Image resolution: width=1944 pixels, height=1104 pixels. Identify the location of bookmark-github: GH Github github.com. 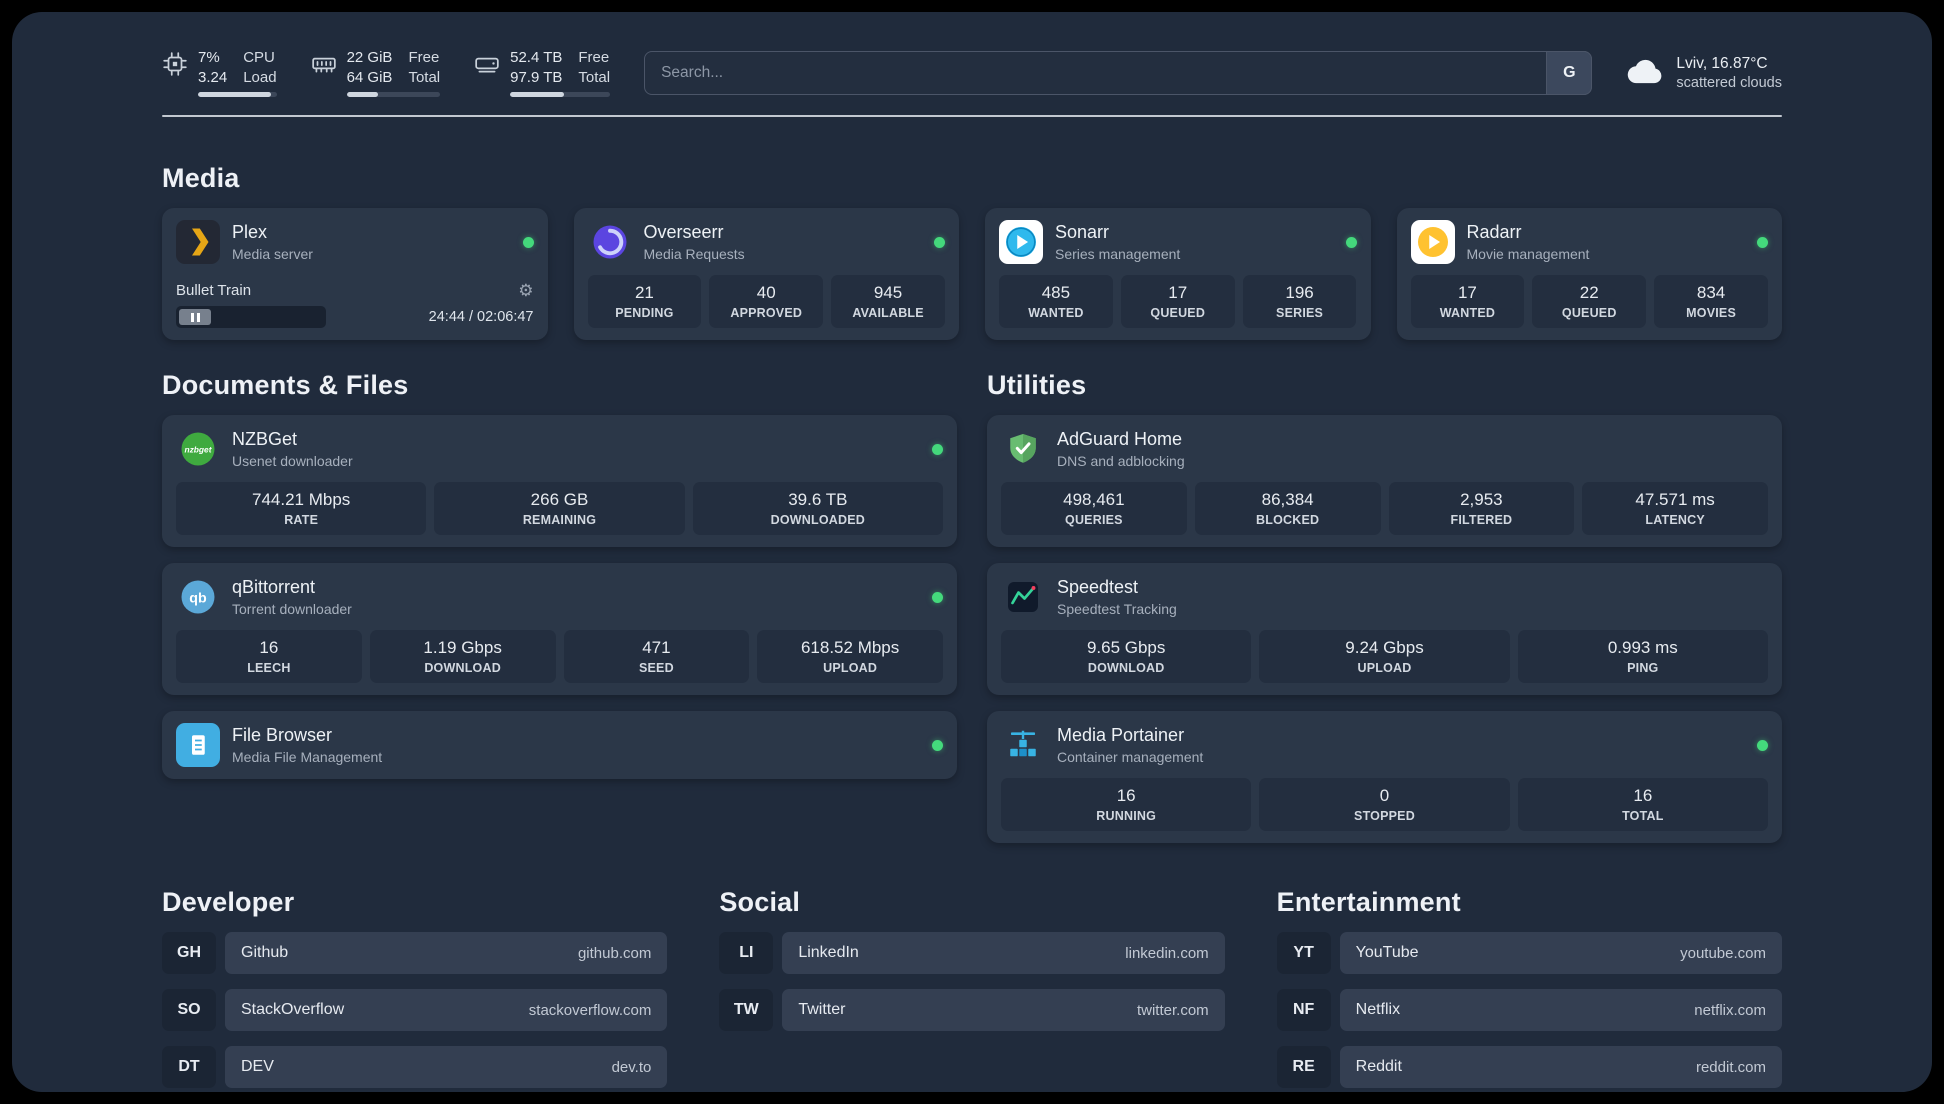
(415, 953).